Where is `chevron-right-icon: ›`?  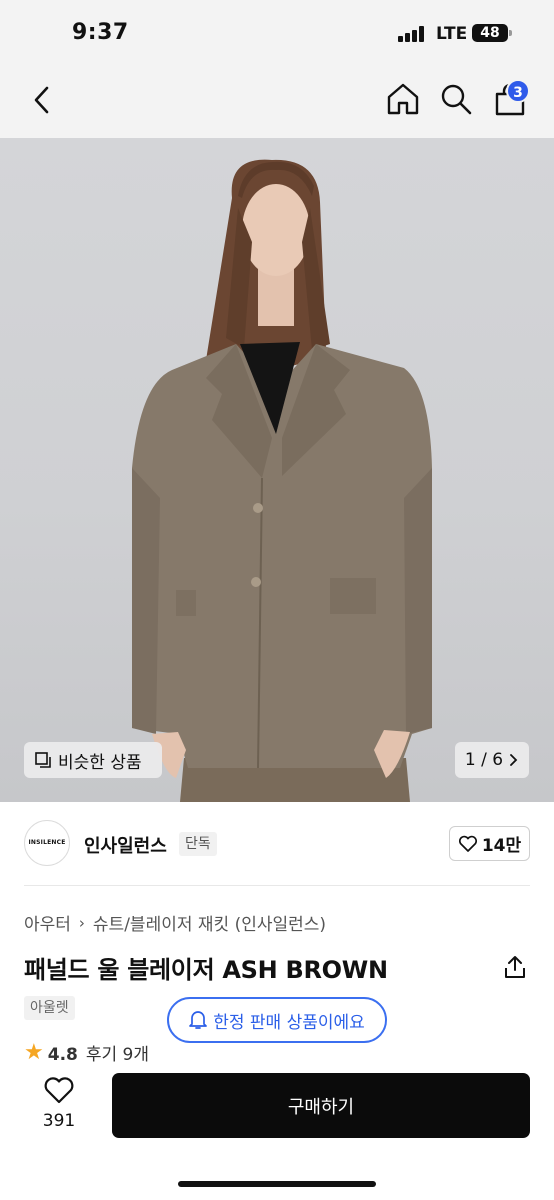 chevron-right-icon: › is located at coordinates (81, 922).